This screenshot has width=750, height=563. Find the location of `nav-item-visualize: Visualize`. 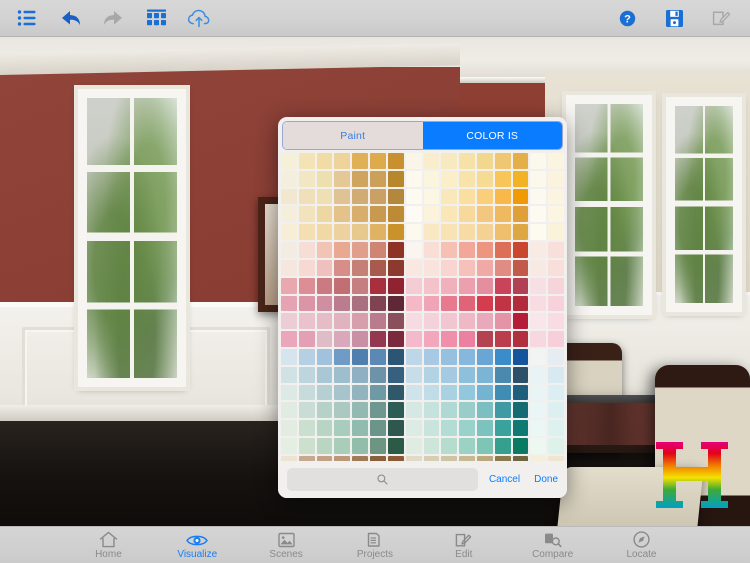

nav-item-visualize: Visualize is located at coordinates (197, 545).